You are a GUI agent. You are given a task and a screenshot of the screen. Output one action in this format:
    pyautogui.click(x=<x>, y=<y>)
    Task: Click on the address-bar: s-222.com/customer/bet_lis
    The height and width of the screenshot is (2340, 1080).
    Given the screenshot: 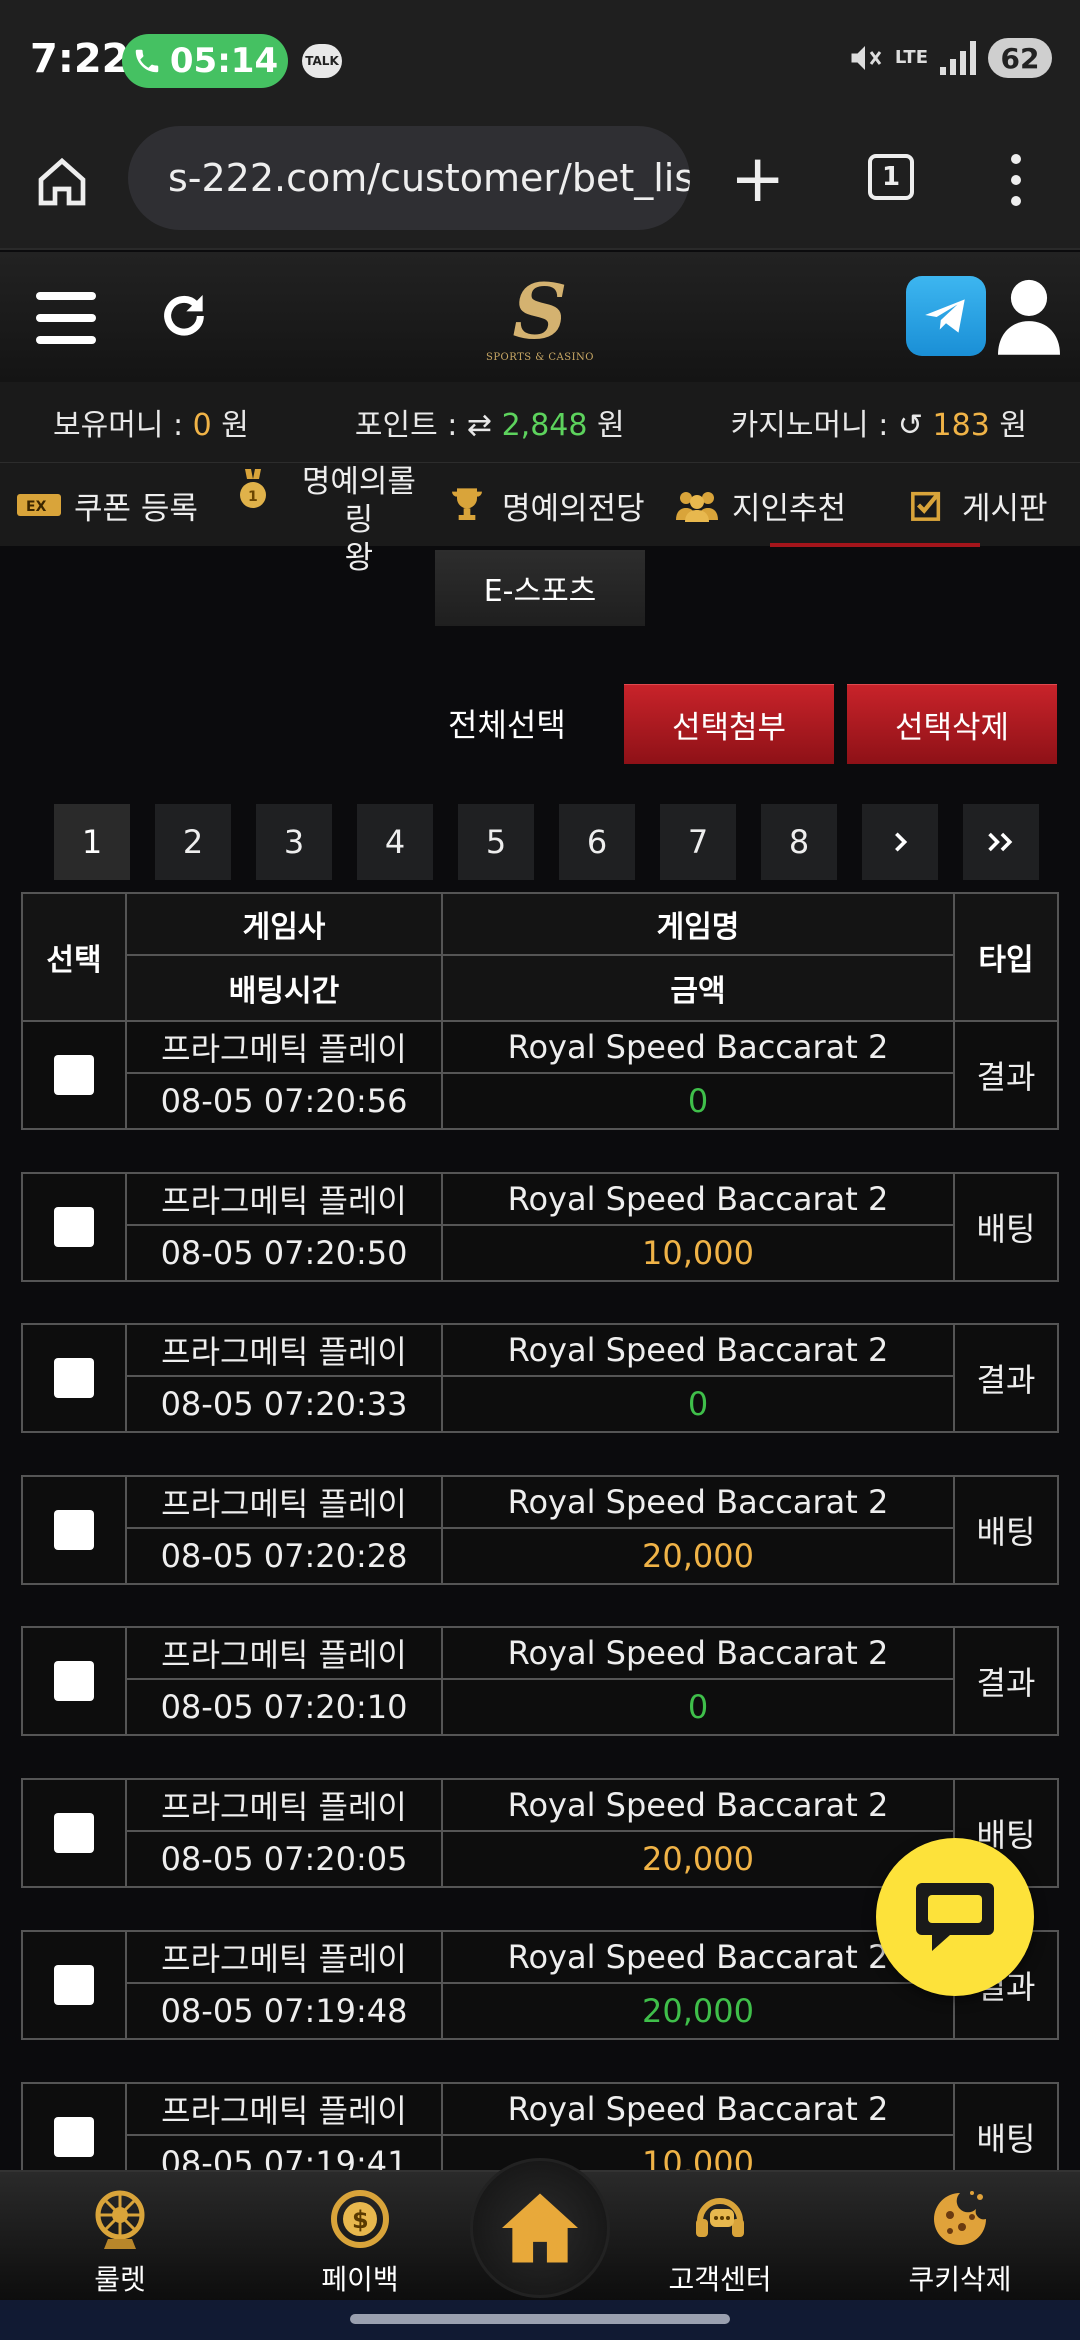 What is the action you would take?
    pyautogui.click(x=409, y=178)
    